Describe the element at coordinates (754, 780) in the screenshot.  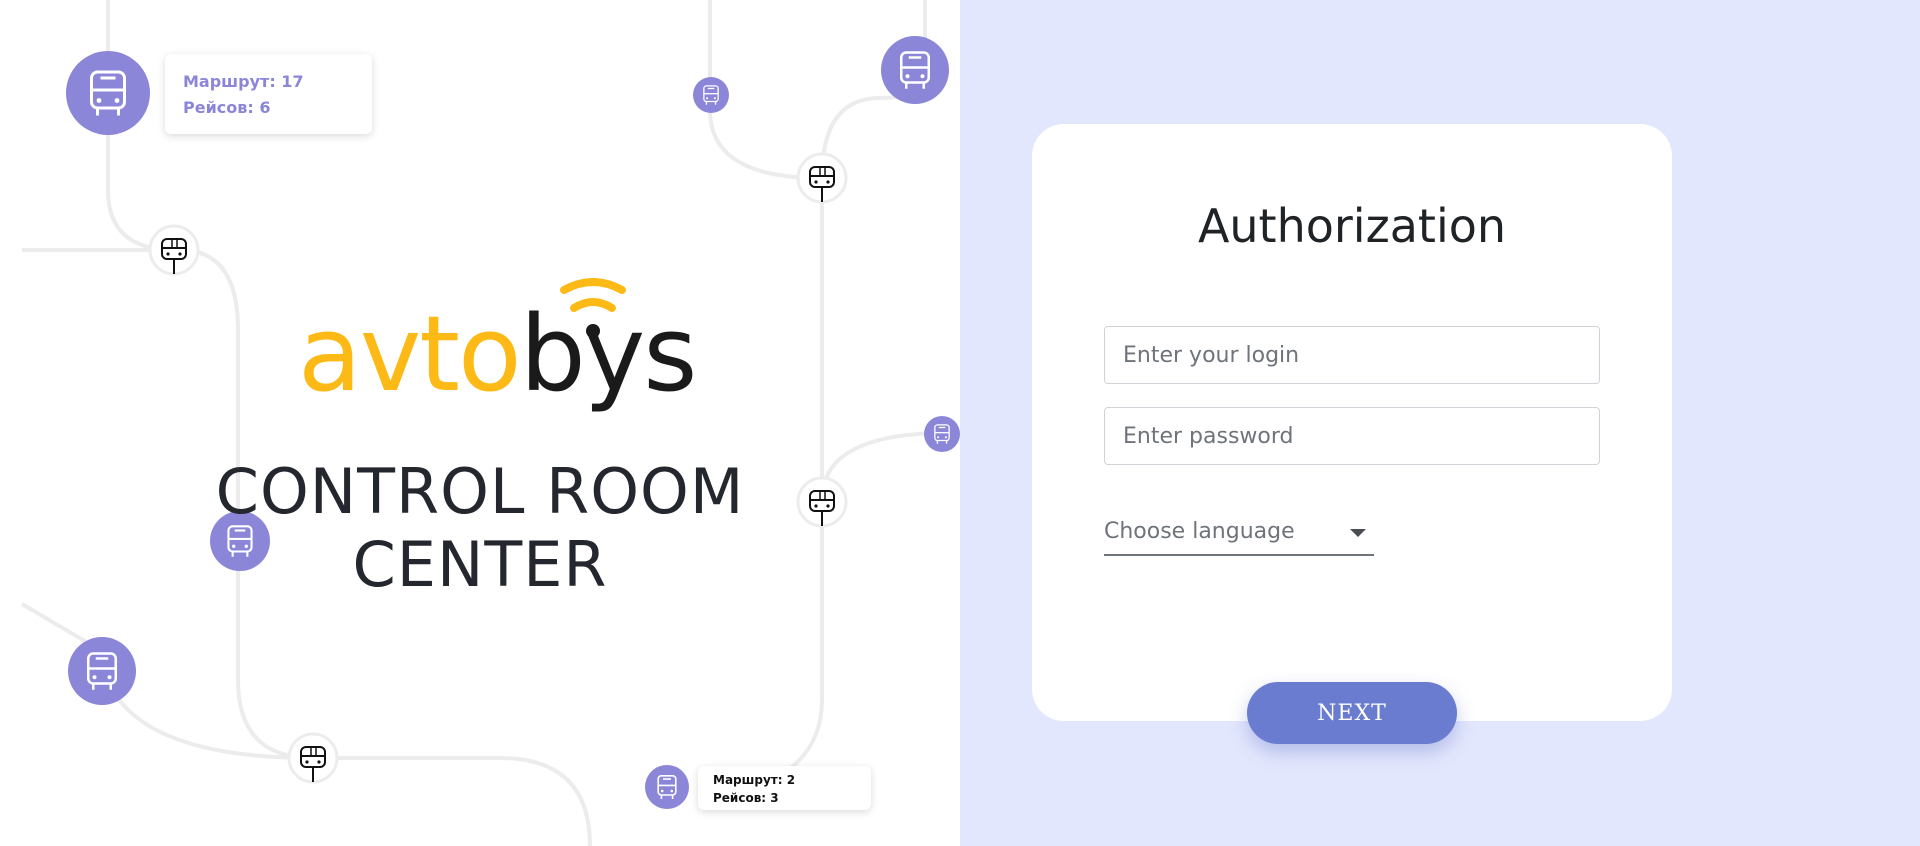
I see `route-number: Маршрут: 2` at that location.